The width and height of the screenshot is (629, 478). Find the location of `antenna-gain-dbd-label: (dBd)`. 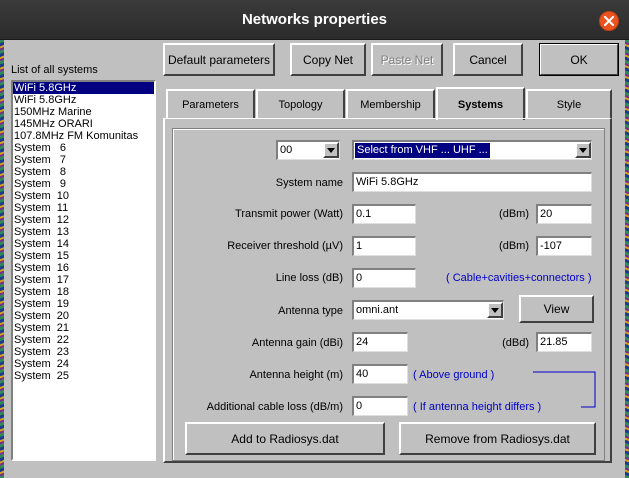

antenna-gain-dbd-label: (dBd) is located at coordinates (515, 343).